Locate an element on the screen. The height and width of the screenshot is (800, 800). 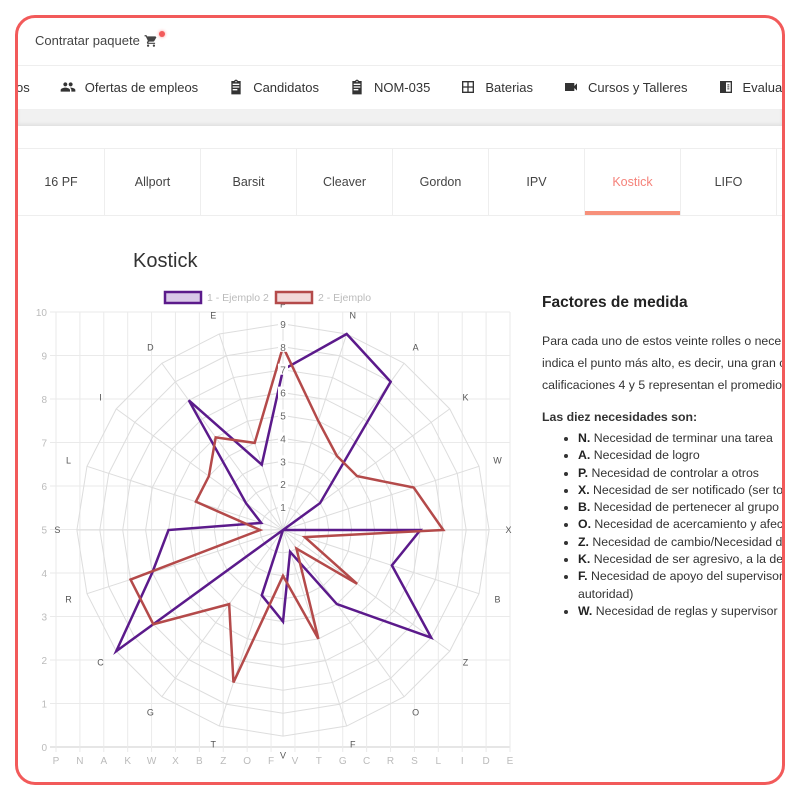
radial-tick-label: 9 is located at coordinates (283, 325).